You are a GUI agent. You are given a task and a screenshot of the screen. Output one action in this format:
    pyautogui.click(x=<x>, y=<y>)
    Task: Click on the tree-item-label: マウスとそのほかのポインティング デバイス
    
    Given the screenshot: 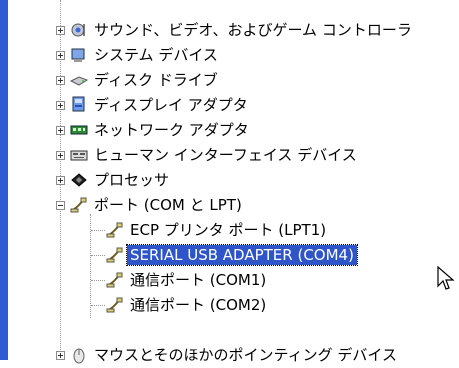 What is the action you would take?
    pyautogui.click(x=245, y=355)
    